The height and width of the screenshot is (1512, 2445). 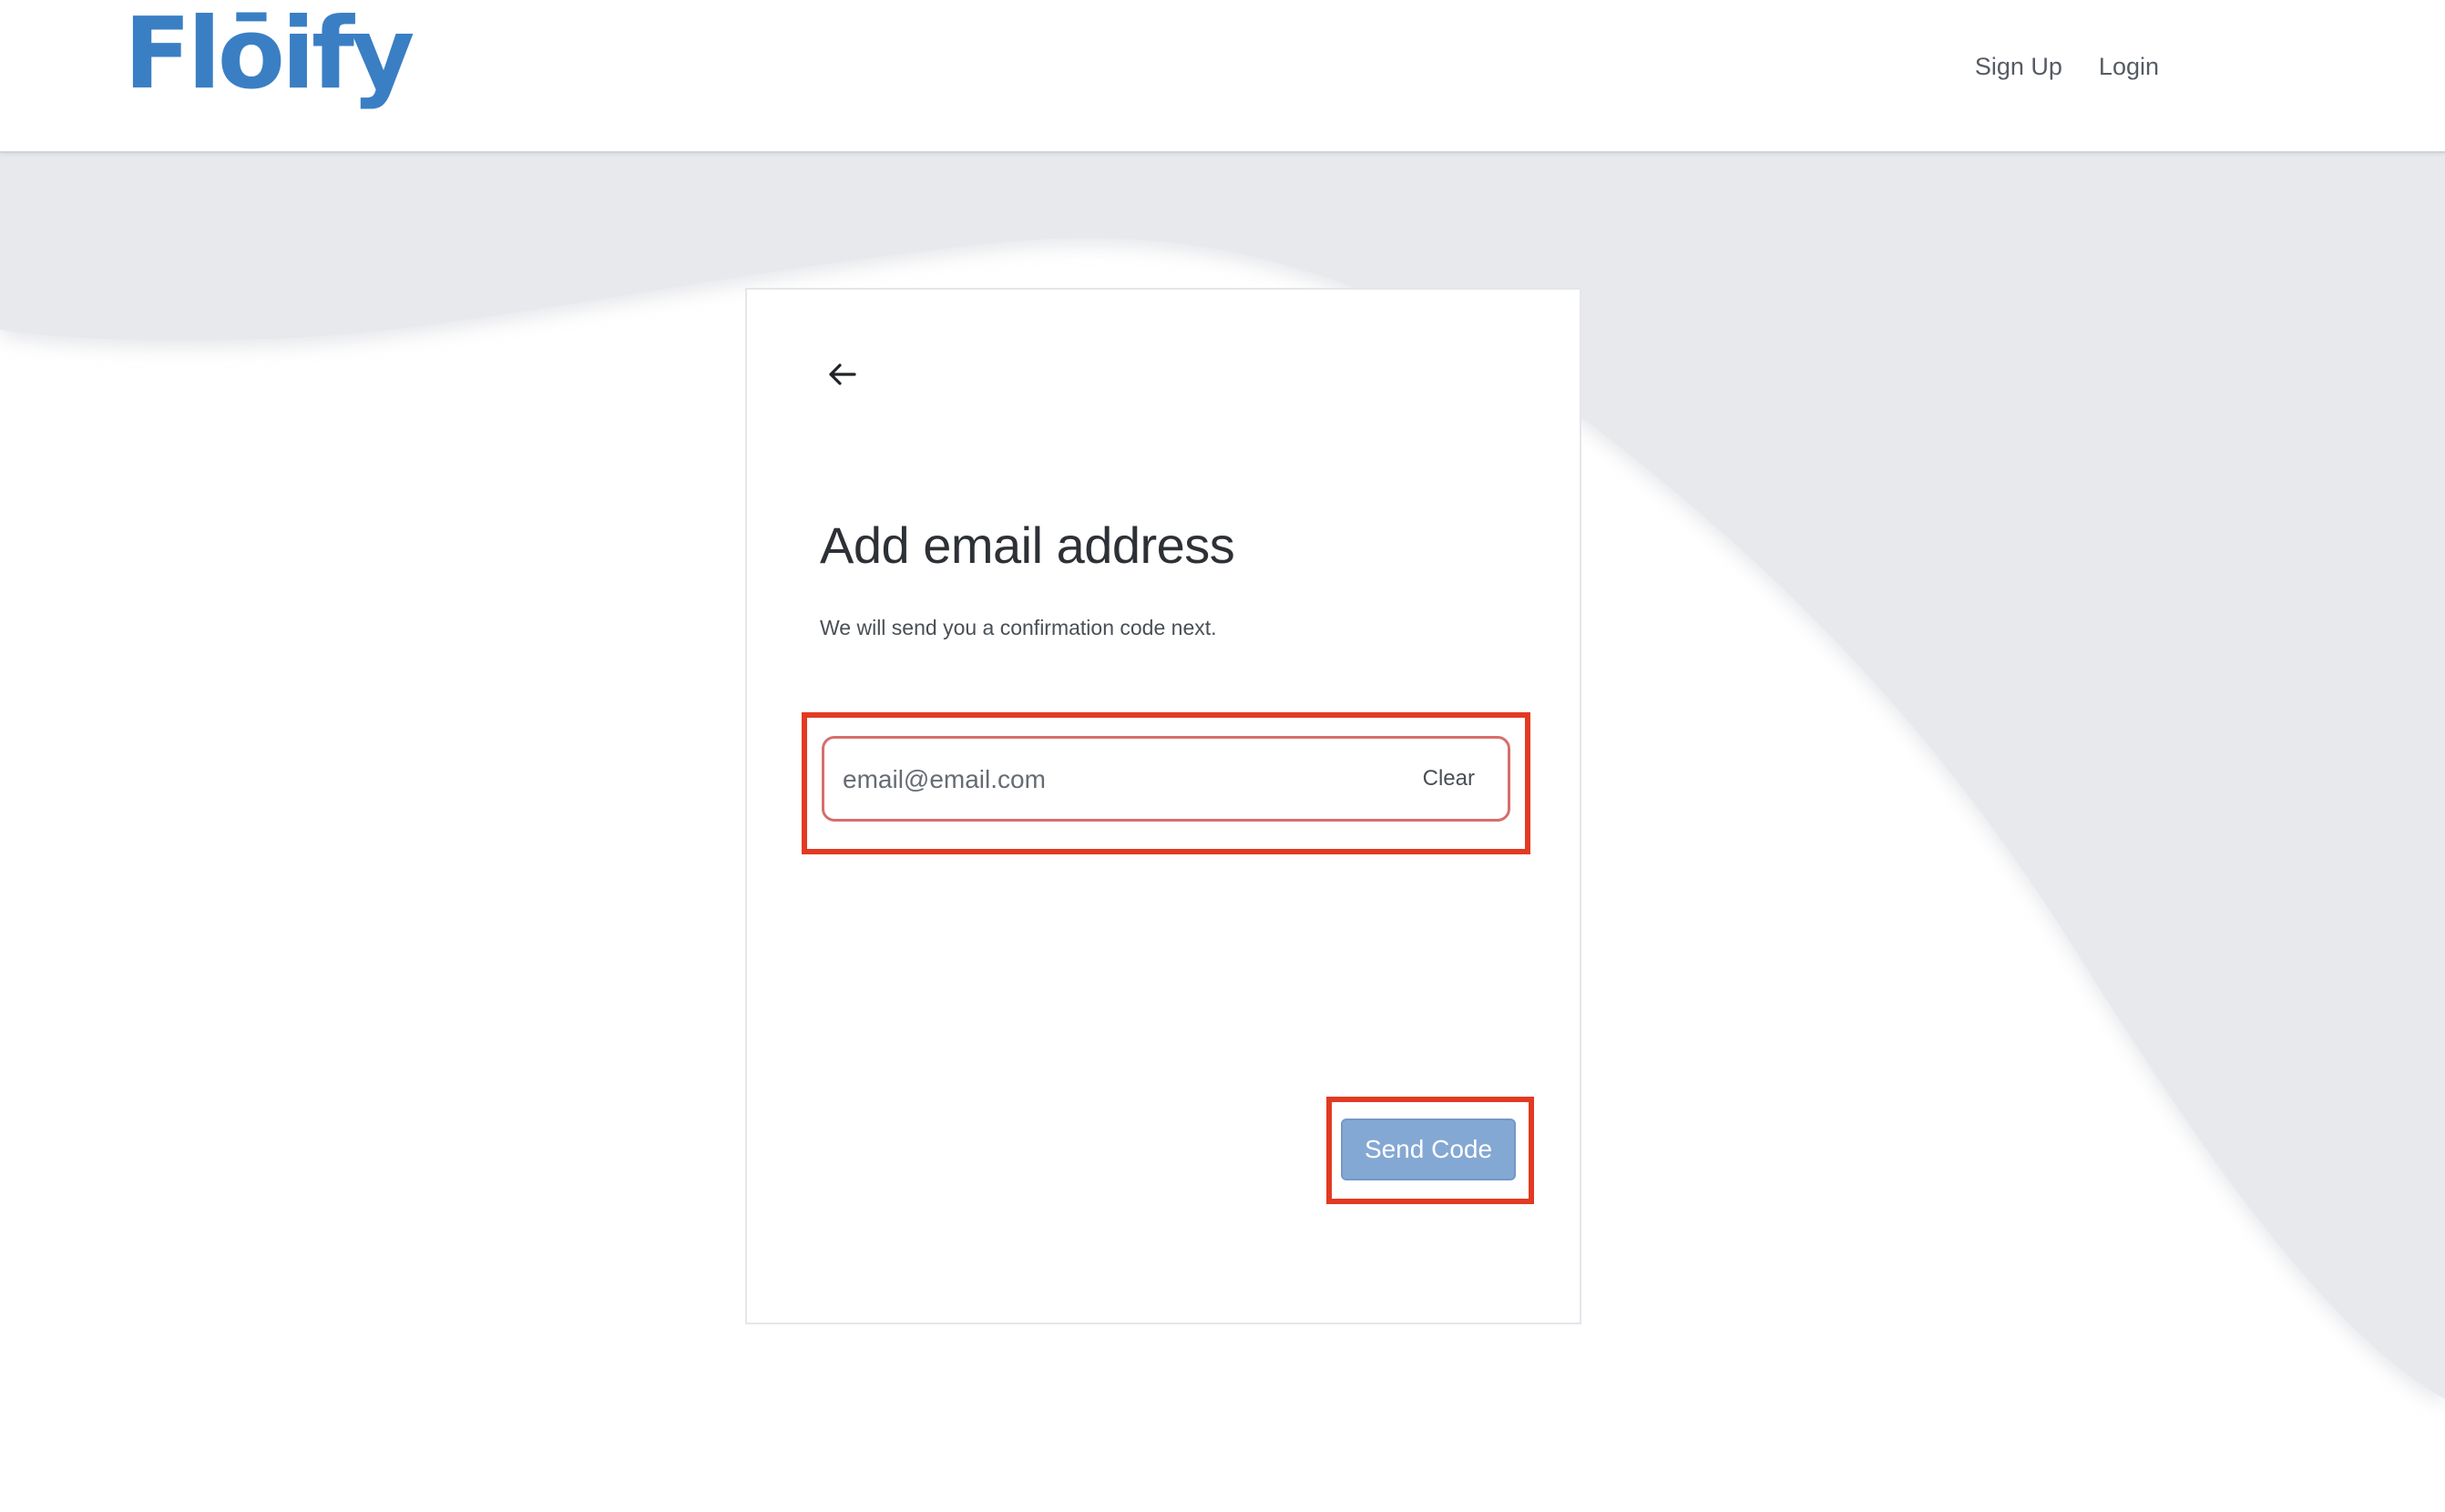 I want to click on email-input, so click(x=1107, y=780).